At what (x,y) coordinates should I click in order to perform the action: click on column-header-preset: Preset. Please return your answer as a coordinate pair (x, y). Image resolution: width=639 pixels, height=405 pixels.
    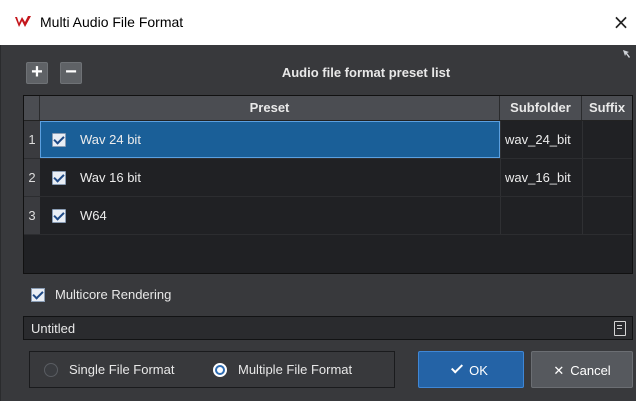
    Looking at the image, I should click on (270, 108).